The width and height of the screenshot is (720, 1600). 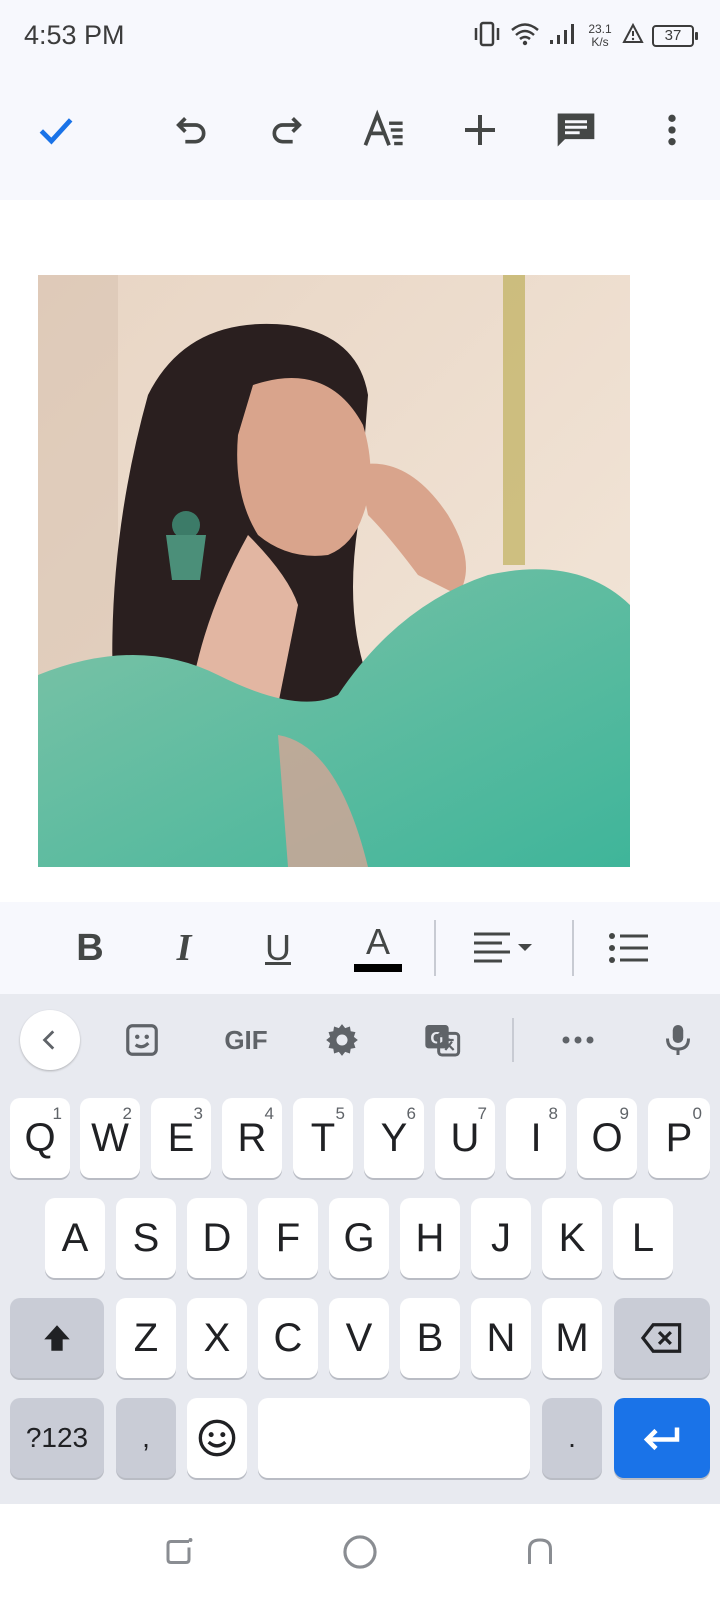 What do you see at coordinates (394, 1438) in the screenshot?
I see `spacebar-key` at bounding box center [394, 1438].